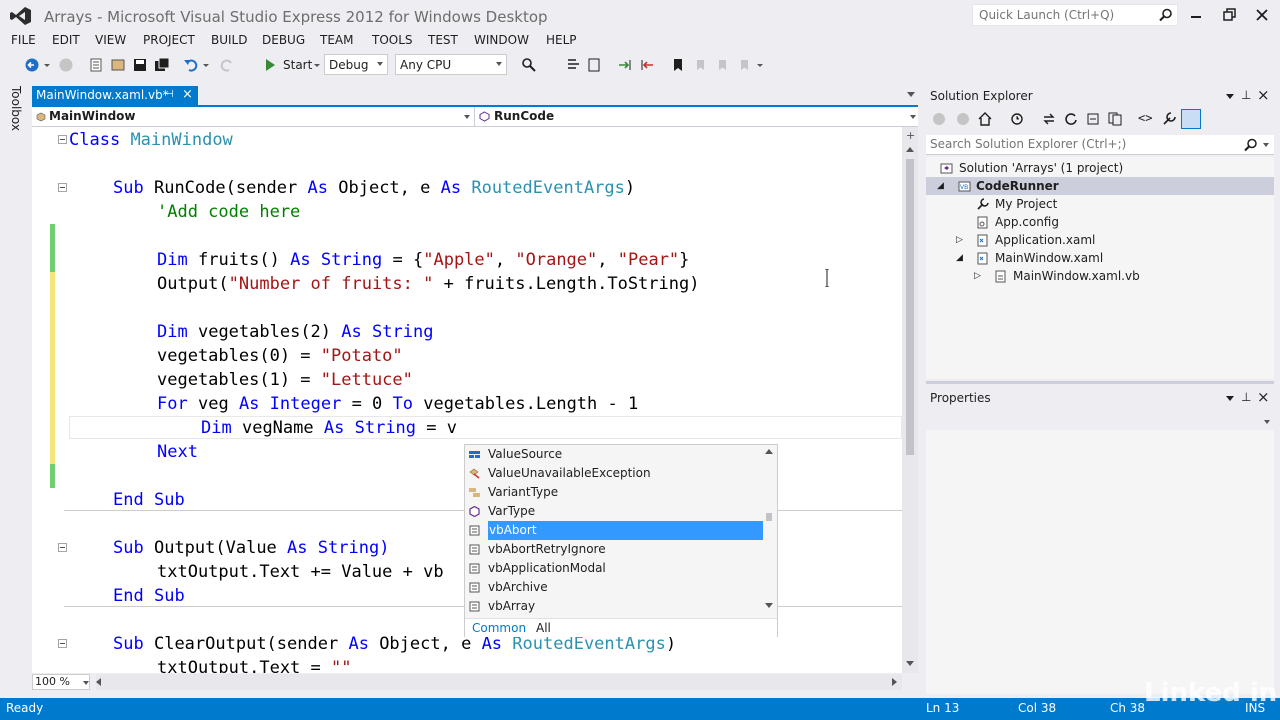 The height and width of the screenshot is (720, 1280). What do you see at coordinates (110, 40) in the screenshot?
I see `menu-view: VIEW` at bounding box center [110, 40].